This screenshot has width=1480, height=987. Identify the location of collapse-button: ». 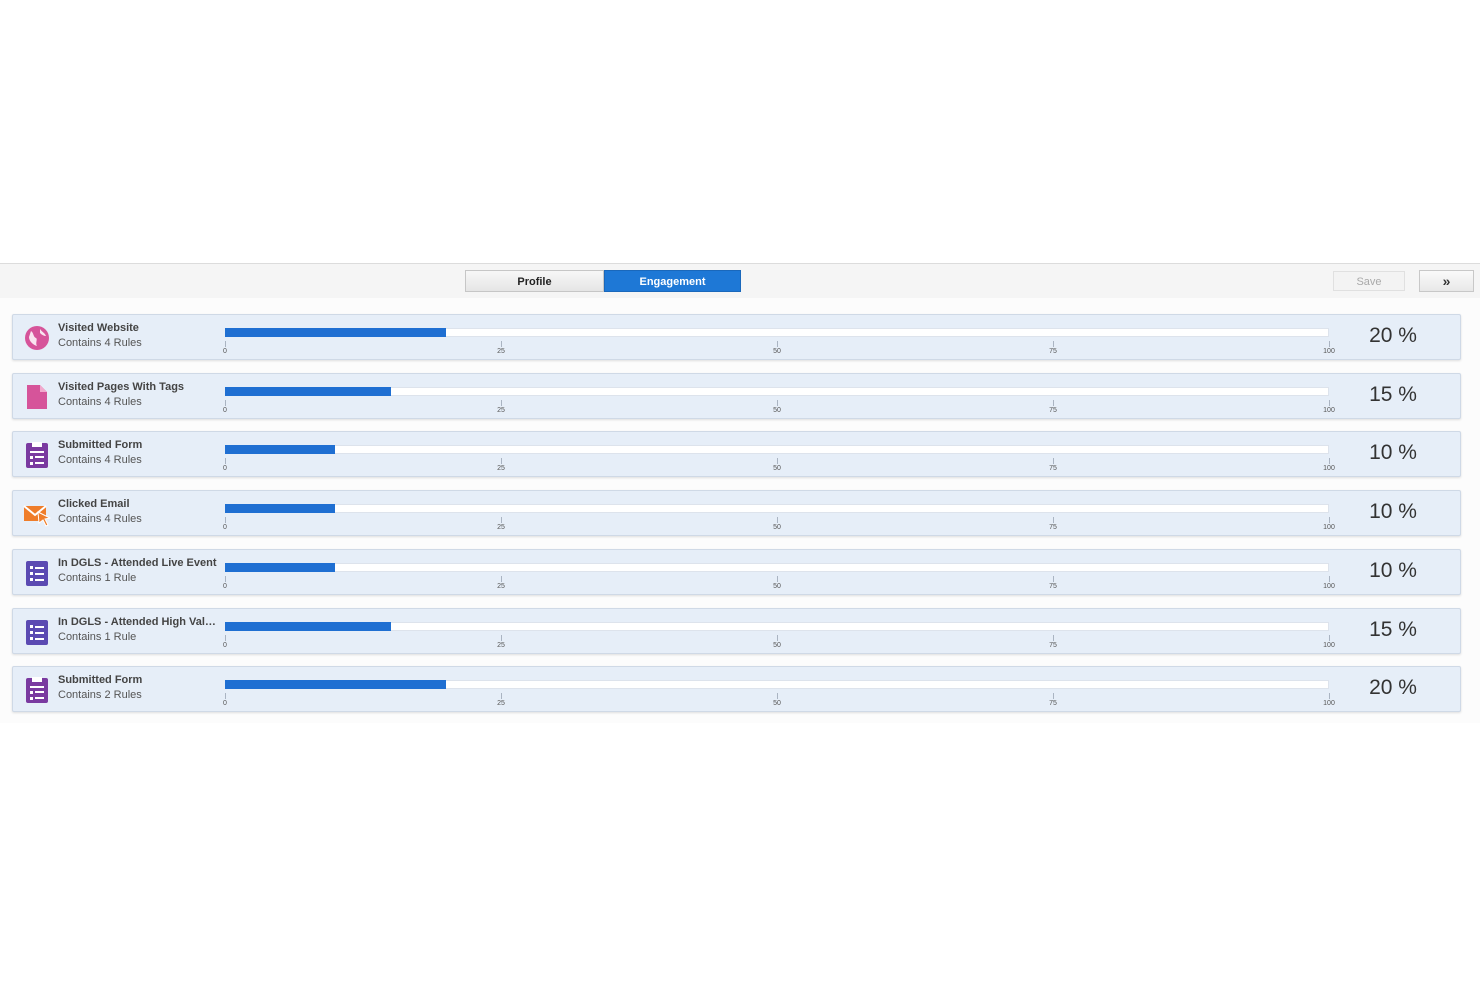
(1446, 281).